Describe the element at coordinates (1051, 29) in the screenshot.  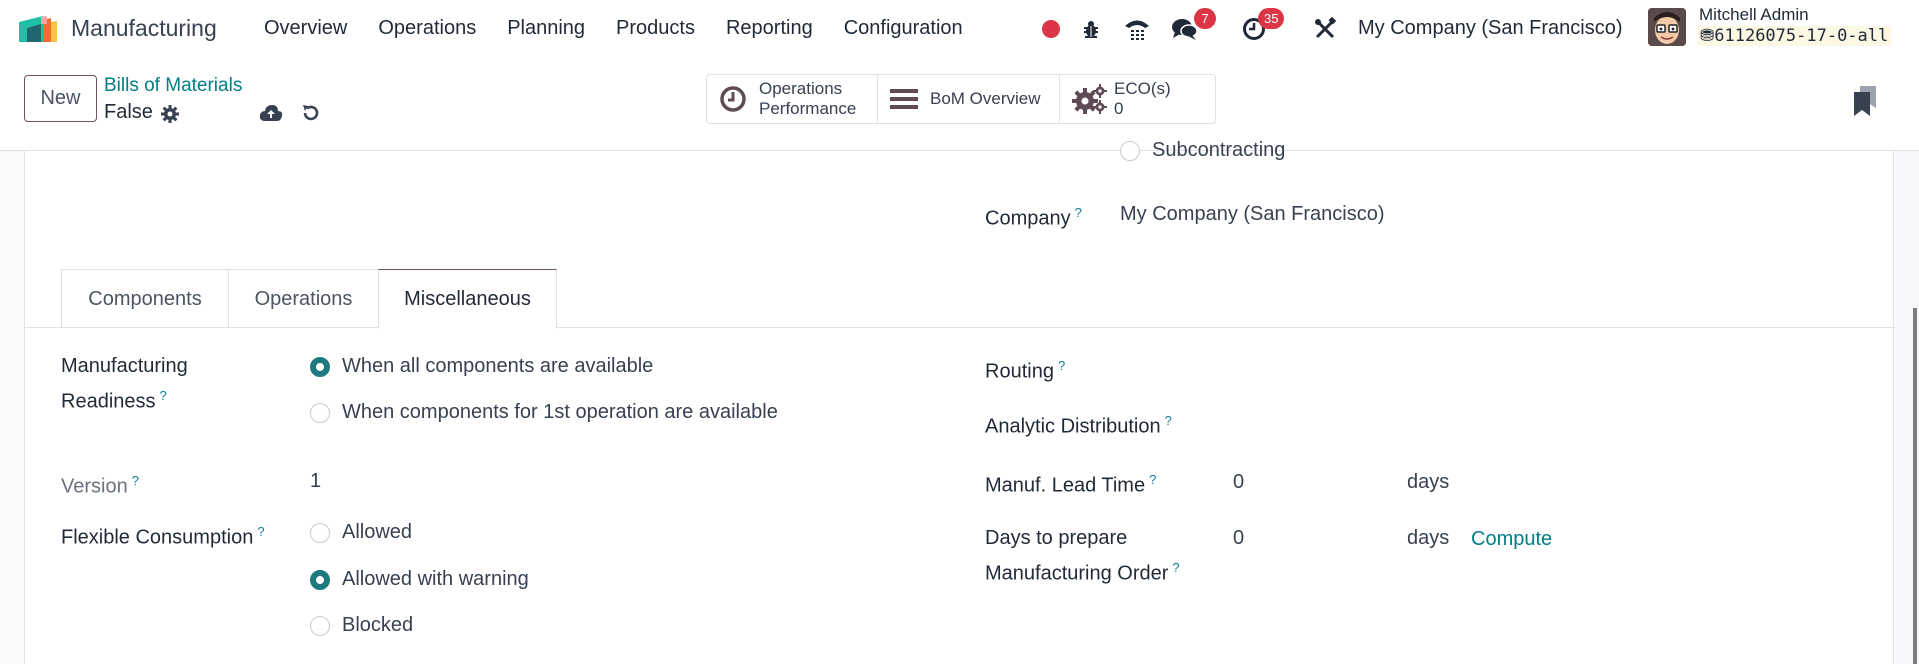
I see `recording-icon` at that location.